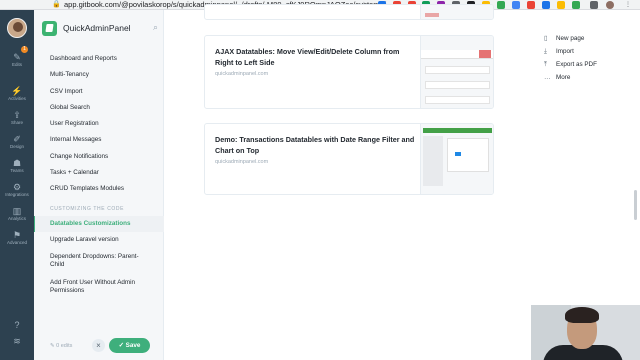 The image size is (640, 360). Describe the element at coordinates (349, 12) in the screenshot. I see `link-card-partial` at that location.